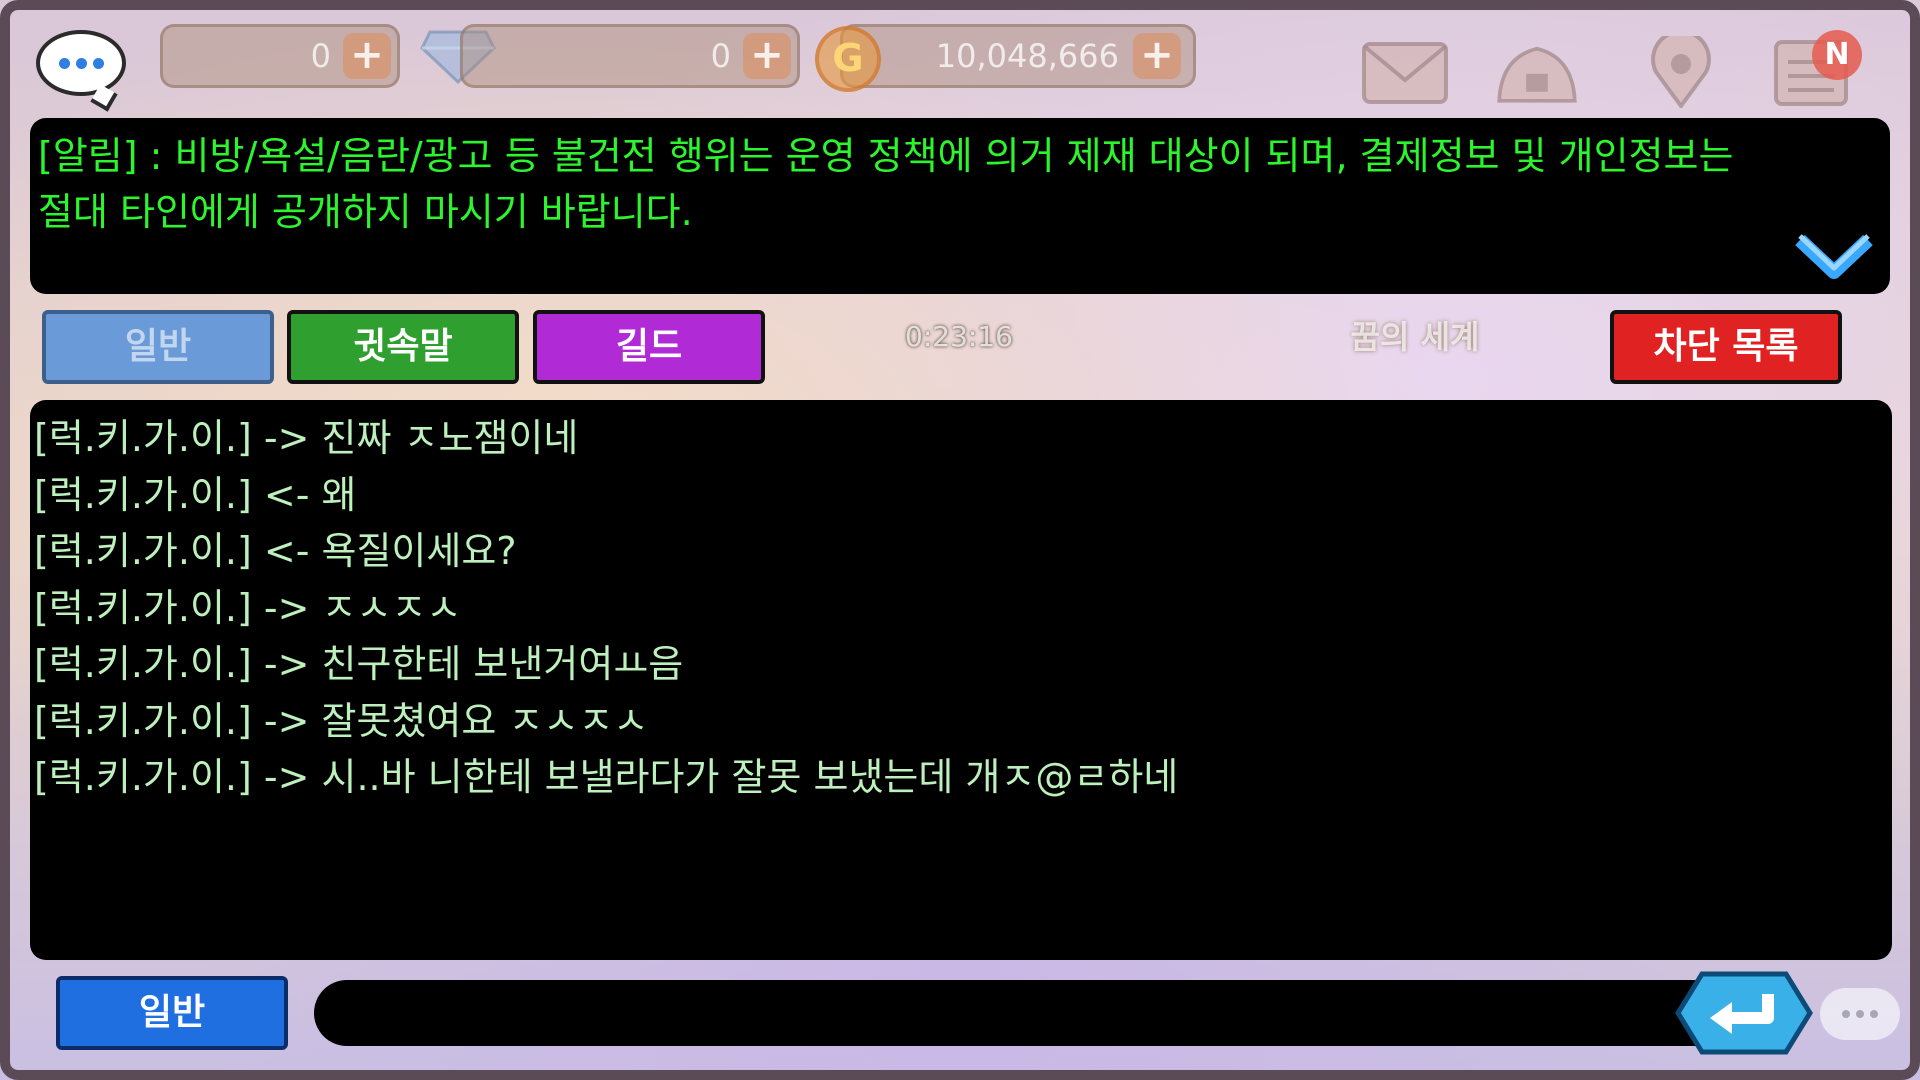 This screenshot has width=1920, height=1080. Describe the element at coordinates (248, 607) in the screenshot. I see `chat-message: [럭.키.가.이.] -> ㅈㅅㅈㅅ` at that location.